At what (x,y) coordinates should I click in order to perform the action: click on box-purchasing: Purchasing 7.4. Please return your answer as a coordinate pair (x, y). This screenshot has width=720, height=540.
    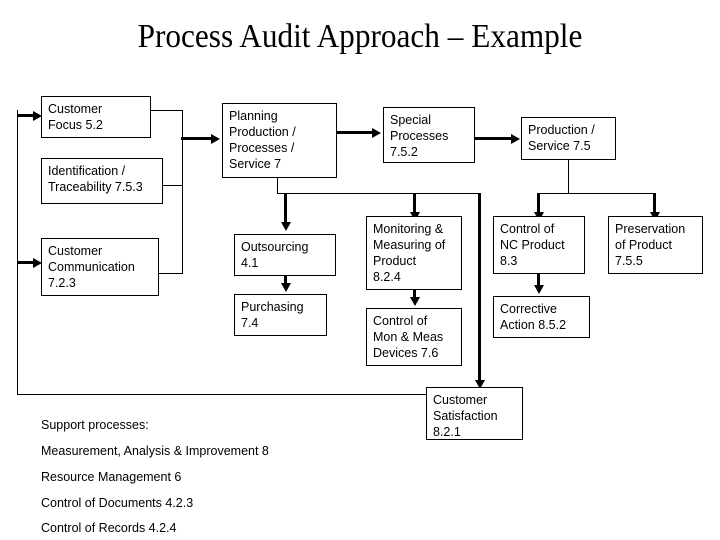
    Looking at the image, I should click on (280, 315).